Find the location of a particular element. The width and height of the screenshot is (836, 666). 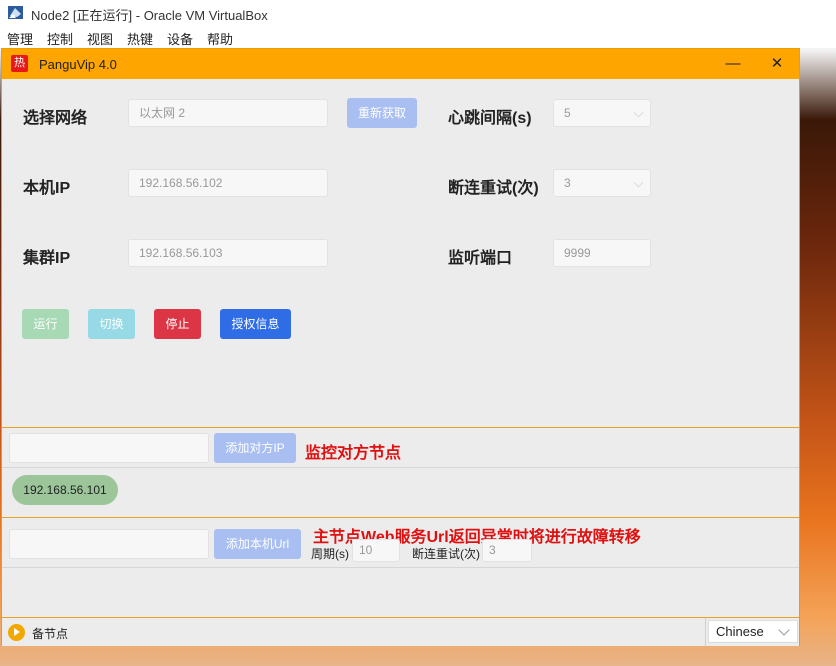

host-titlebar: Node2 [正在运行] - Oracle VM VirtualBox is located at coordinates (418, 13).